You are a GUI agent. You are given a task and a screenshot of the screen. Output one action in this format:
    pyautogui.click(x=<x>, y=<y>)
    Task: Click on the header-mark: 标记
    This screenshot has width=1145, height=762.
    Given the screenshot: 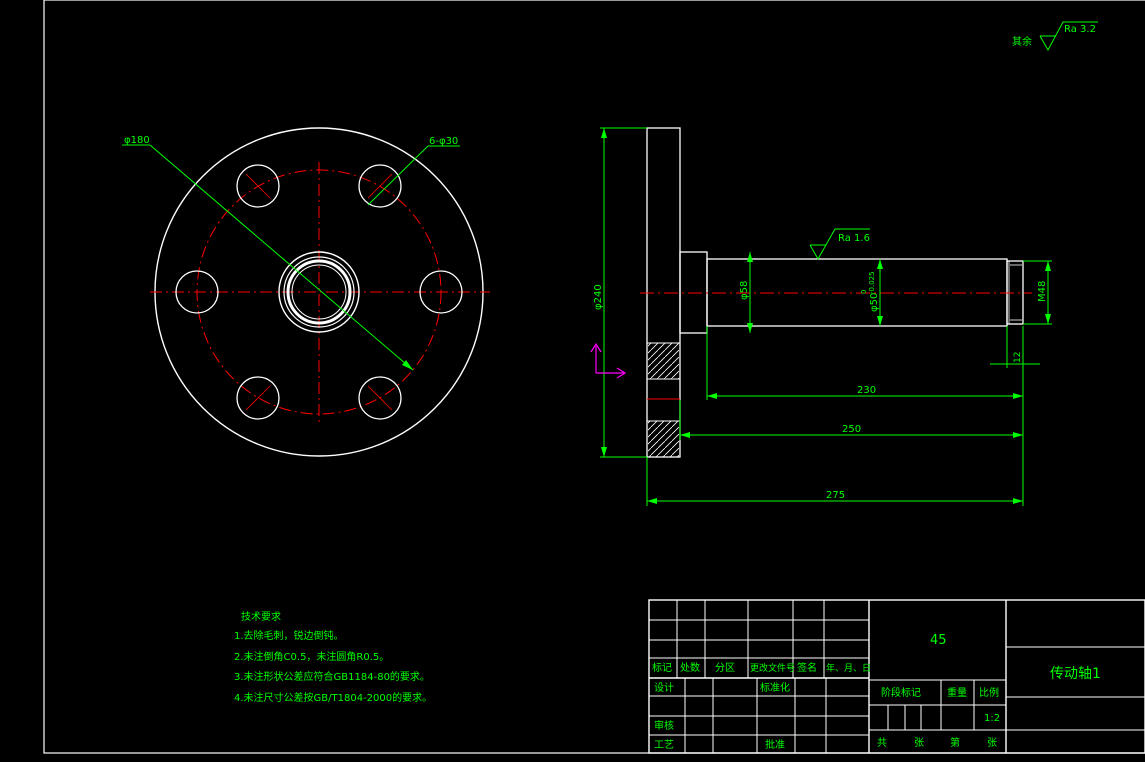 What is the action you would take?
    pyautogui.click(x=662, y=668)
    